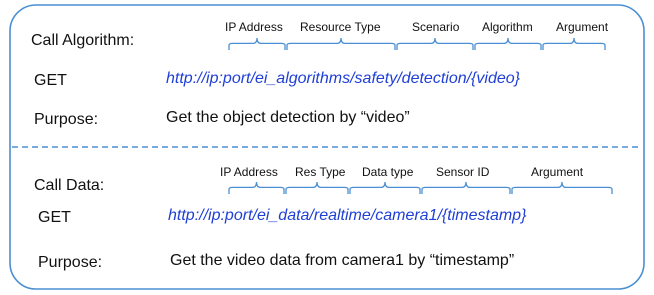 This screenshot has height=295, width=654. What do you see at coordinates (288, 117) in the screenshot?
I see `section1-purpose-text: Get the object detection by “video”` at bounding box center [288, 117].